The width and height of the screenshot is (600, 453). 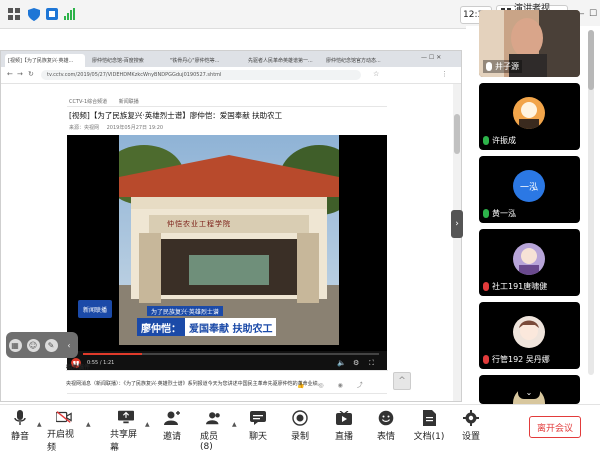 What do you see at coordinates (457, 242) in the screenshot?
I see `page-scrollbar` at bounding box center [457, 242].